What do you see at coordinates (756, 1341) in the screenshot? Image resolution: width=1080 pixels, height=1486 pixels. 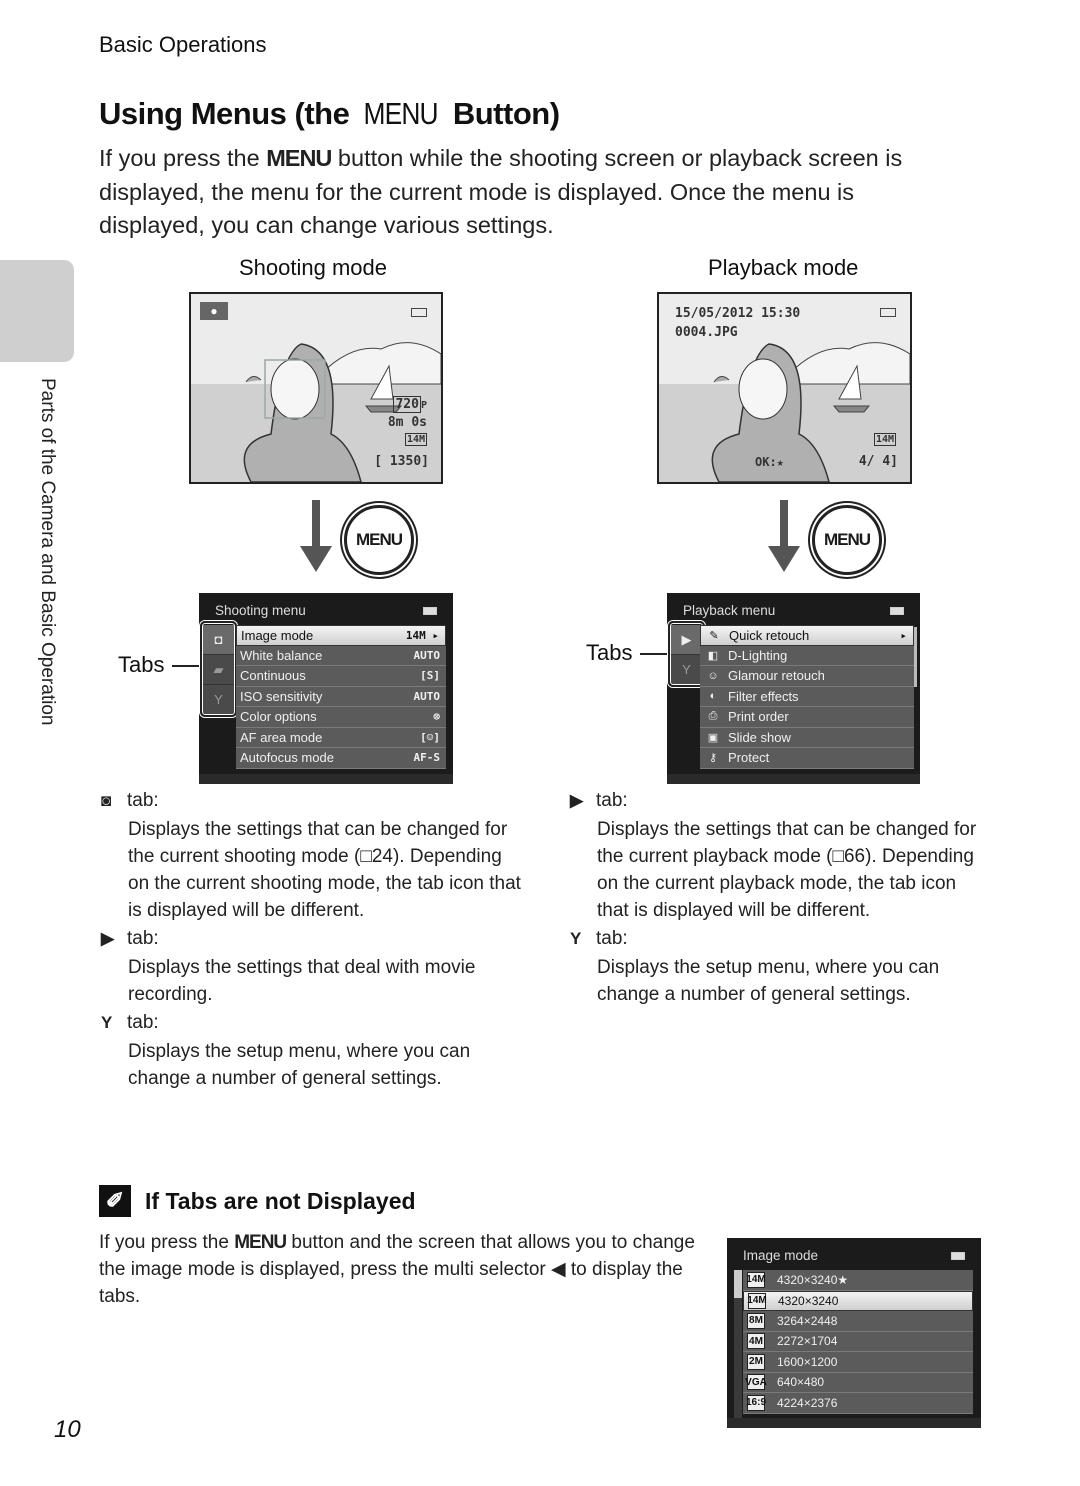 I see `image-size-icon: 4M` at bounding box center [756, 1341].